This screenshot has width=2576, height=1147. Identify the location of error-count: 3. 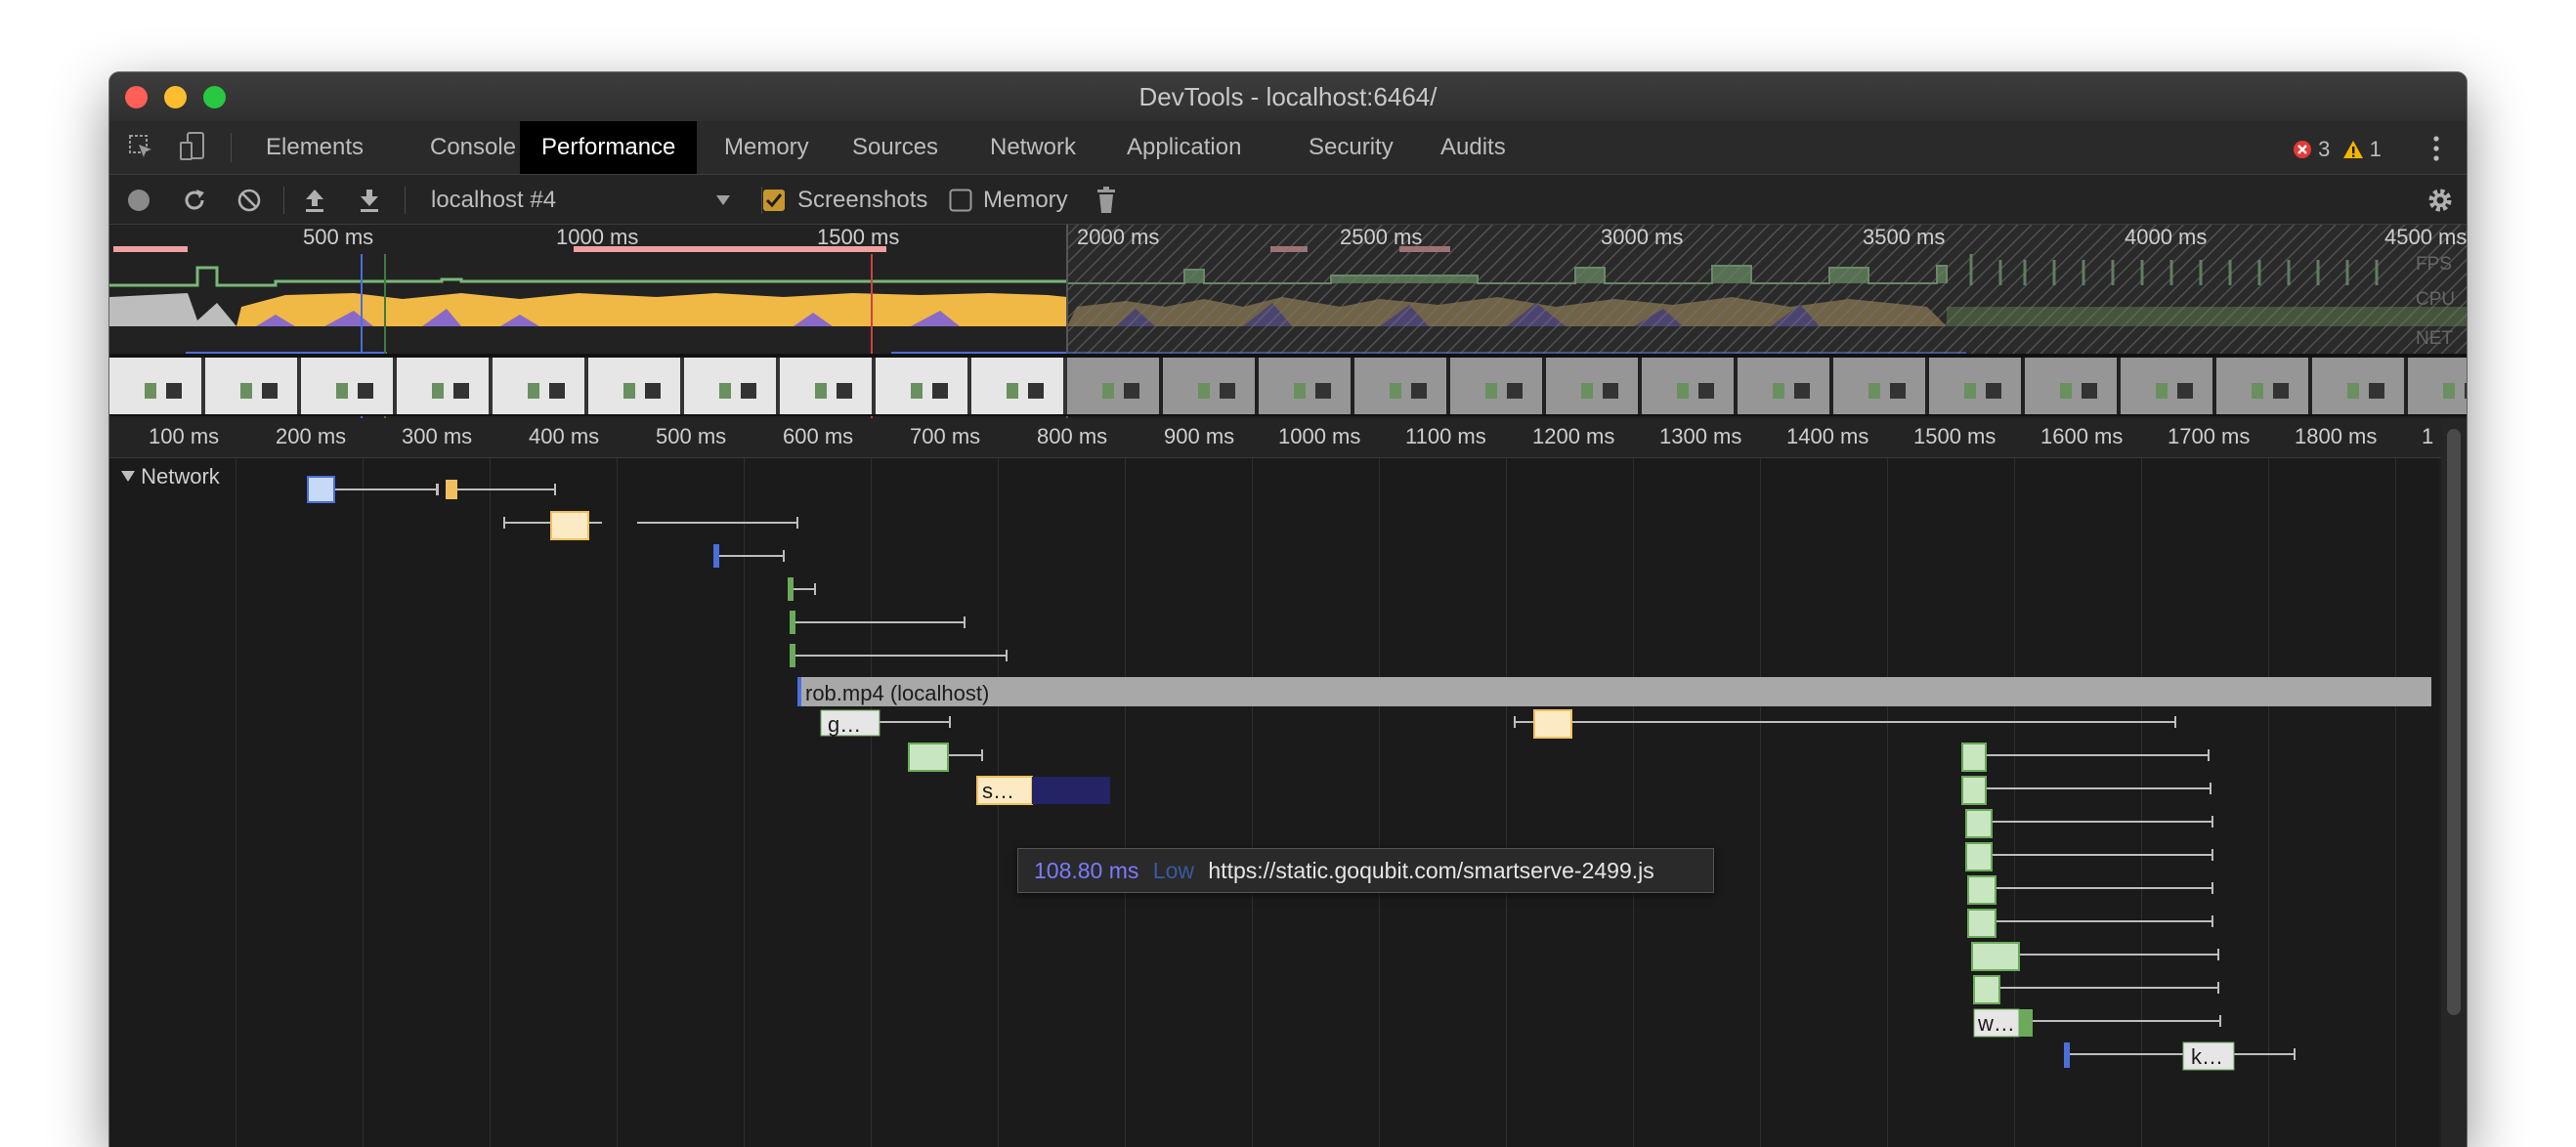
(2325, 149).